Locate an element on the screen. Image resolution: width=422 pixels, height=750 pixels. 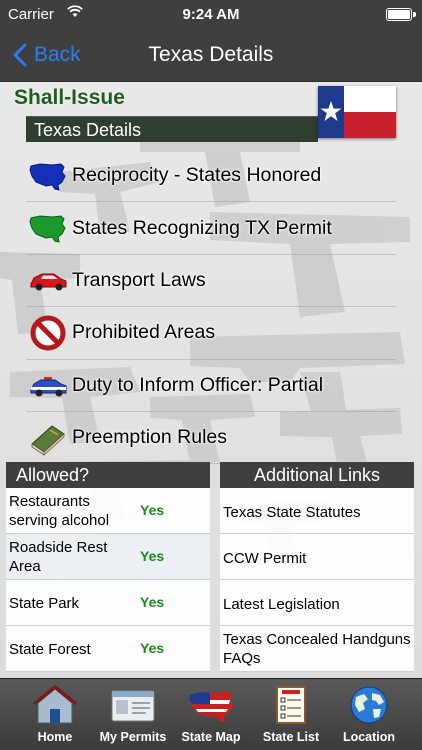
texas-flag-icon is located at coordinates (357, 112).